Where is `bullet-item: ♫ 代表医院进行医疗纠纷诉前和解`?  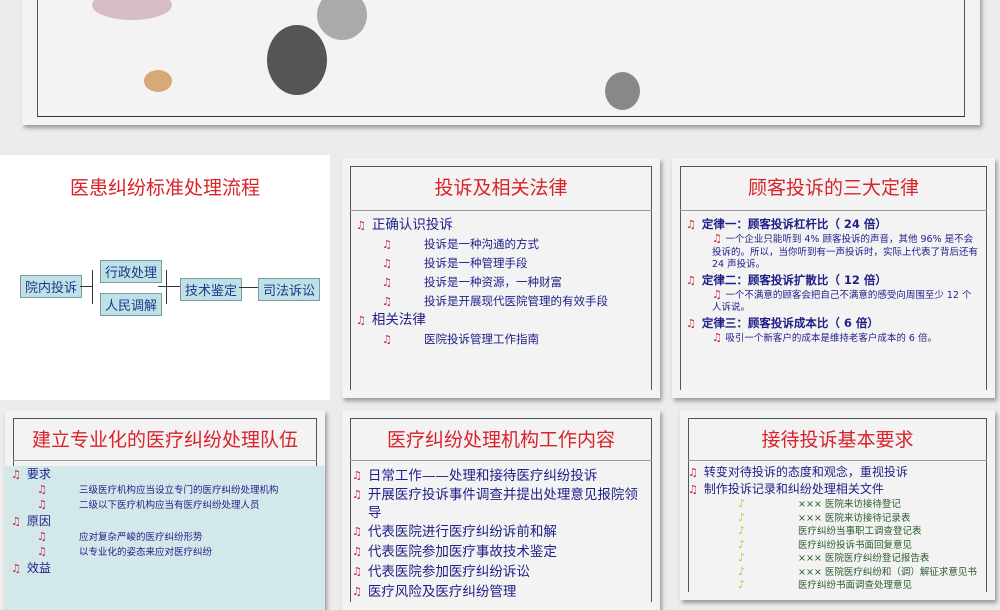
bullet-item: ♫ 代表医院进行医疗纠纷诉前和解 is located at coordinates (500, 532).